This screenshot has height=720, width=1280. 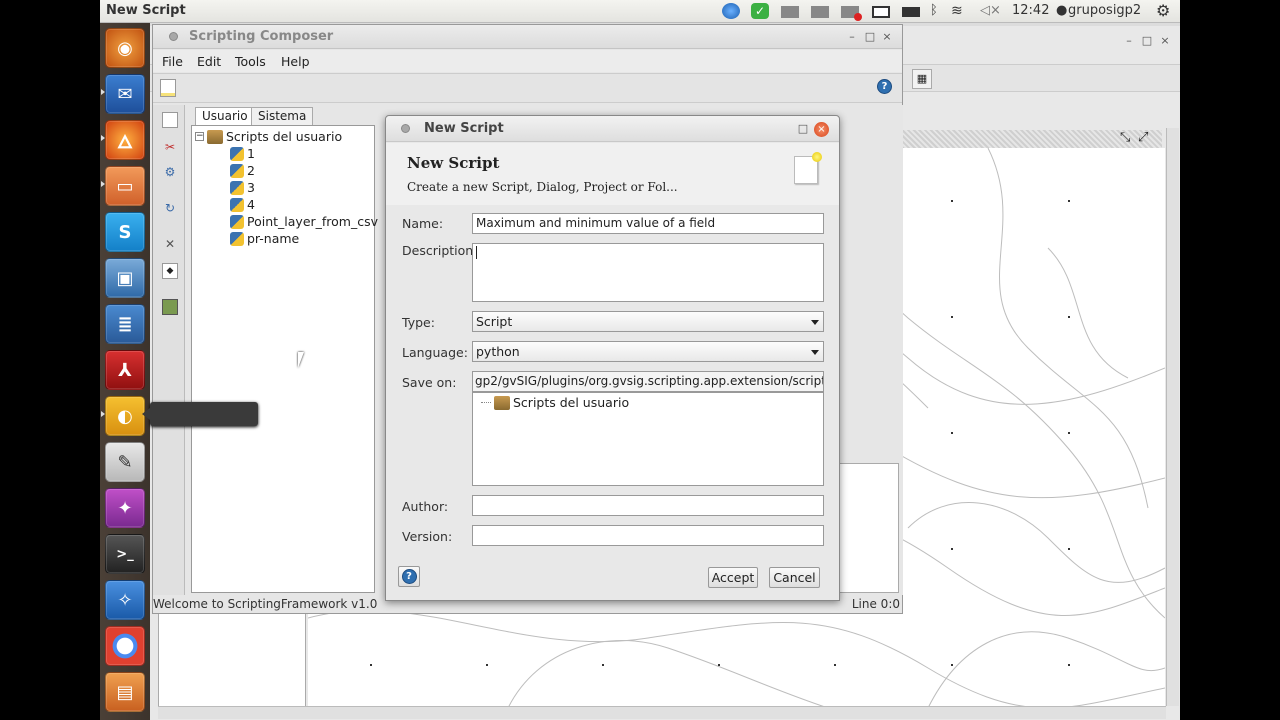 I want to click on restore-icon: ⤡, so click(x=1125, y=137).